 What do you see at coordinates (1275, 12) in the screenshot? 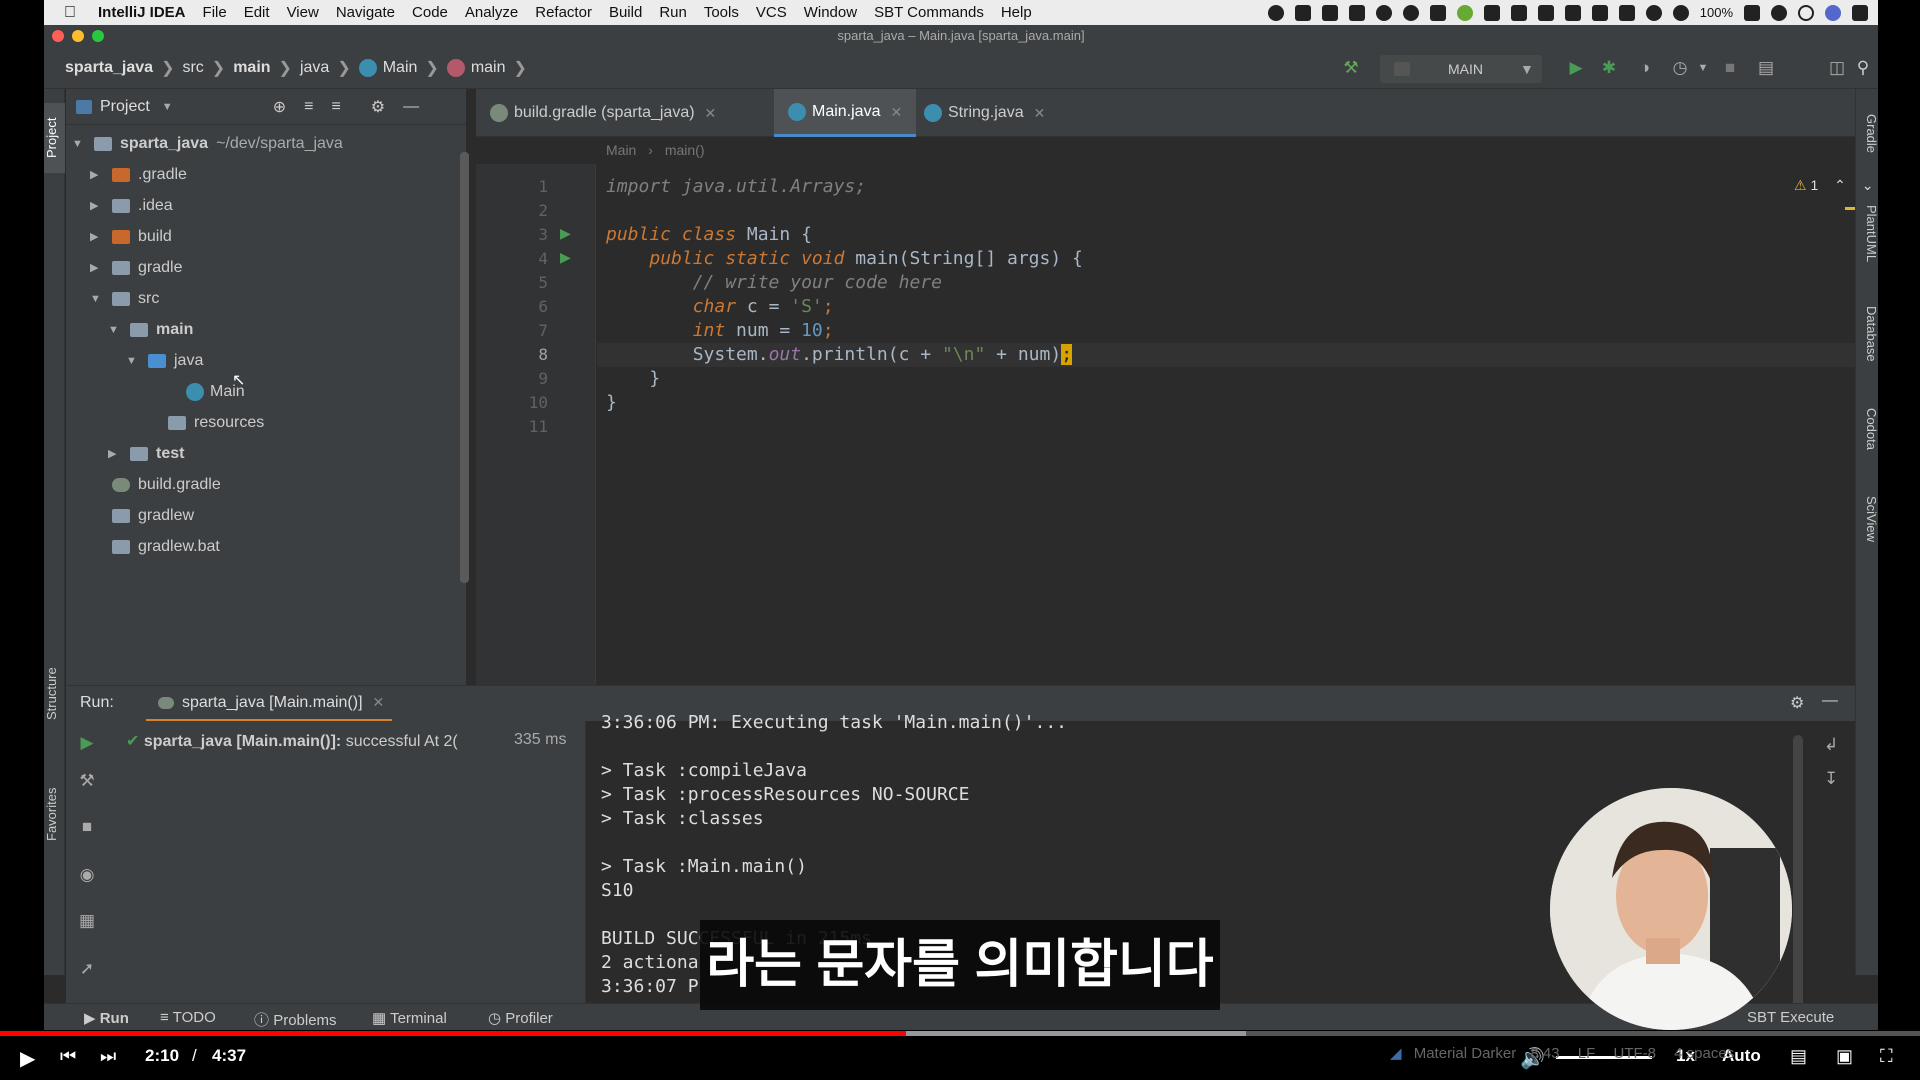
I see `tray-app-icon` at bounding box center [1275, 12].